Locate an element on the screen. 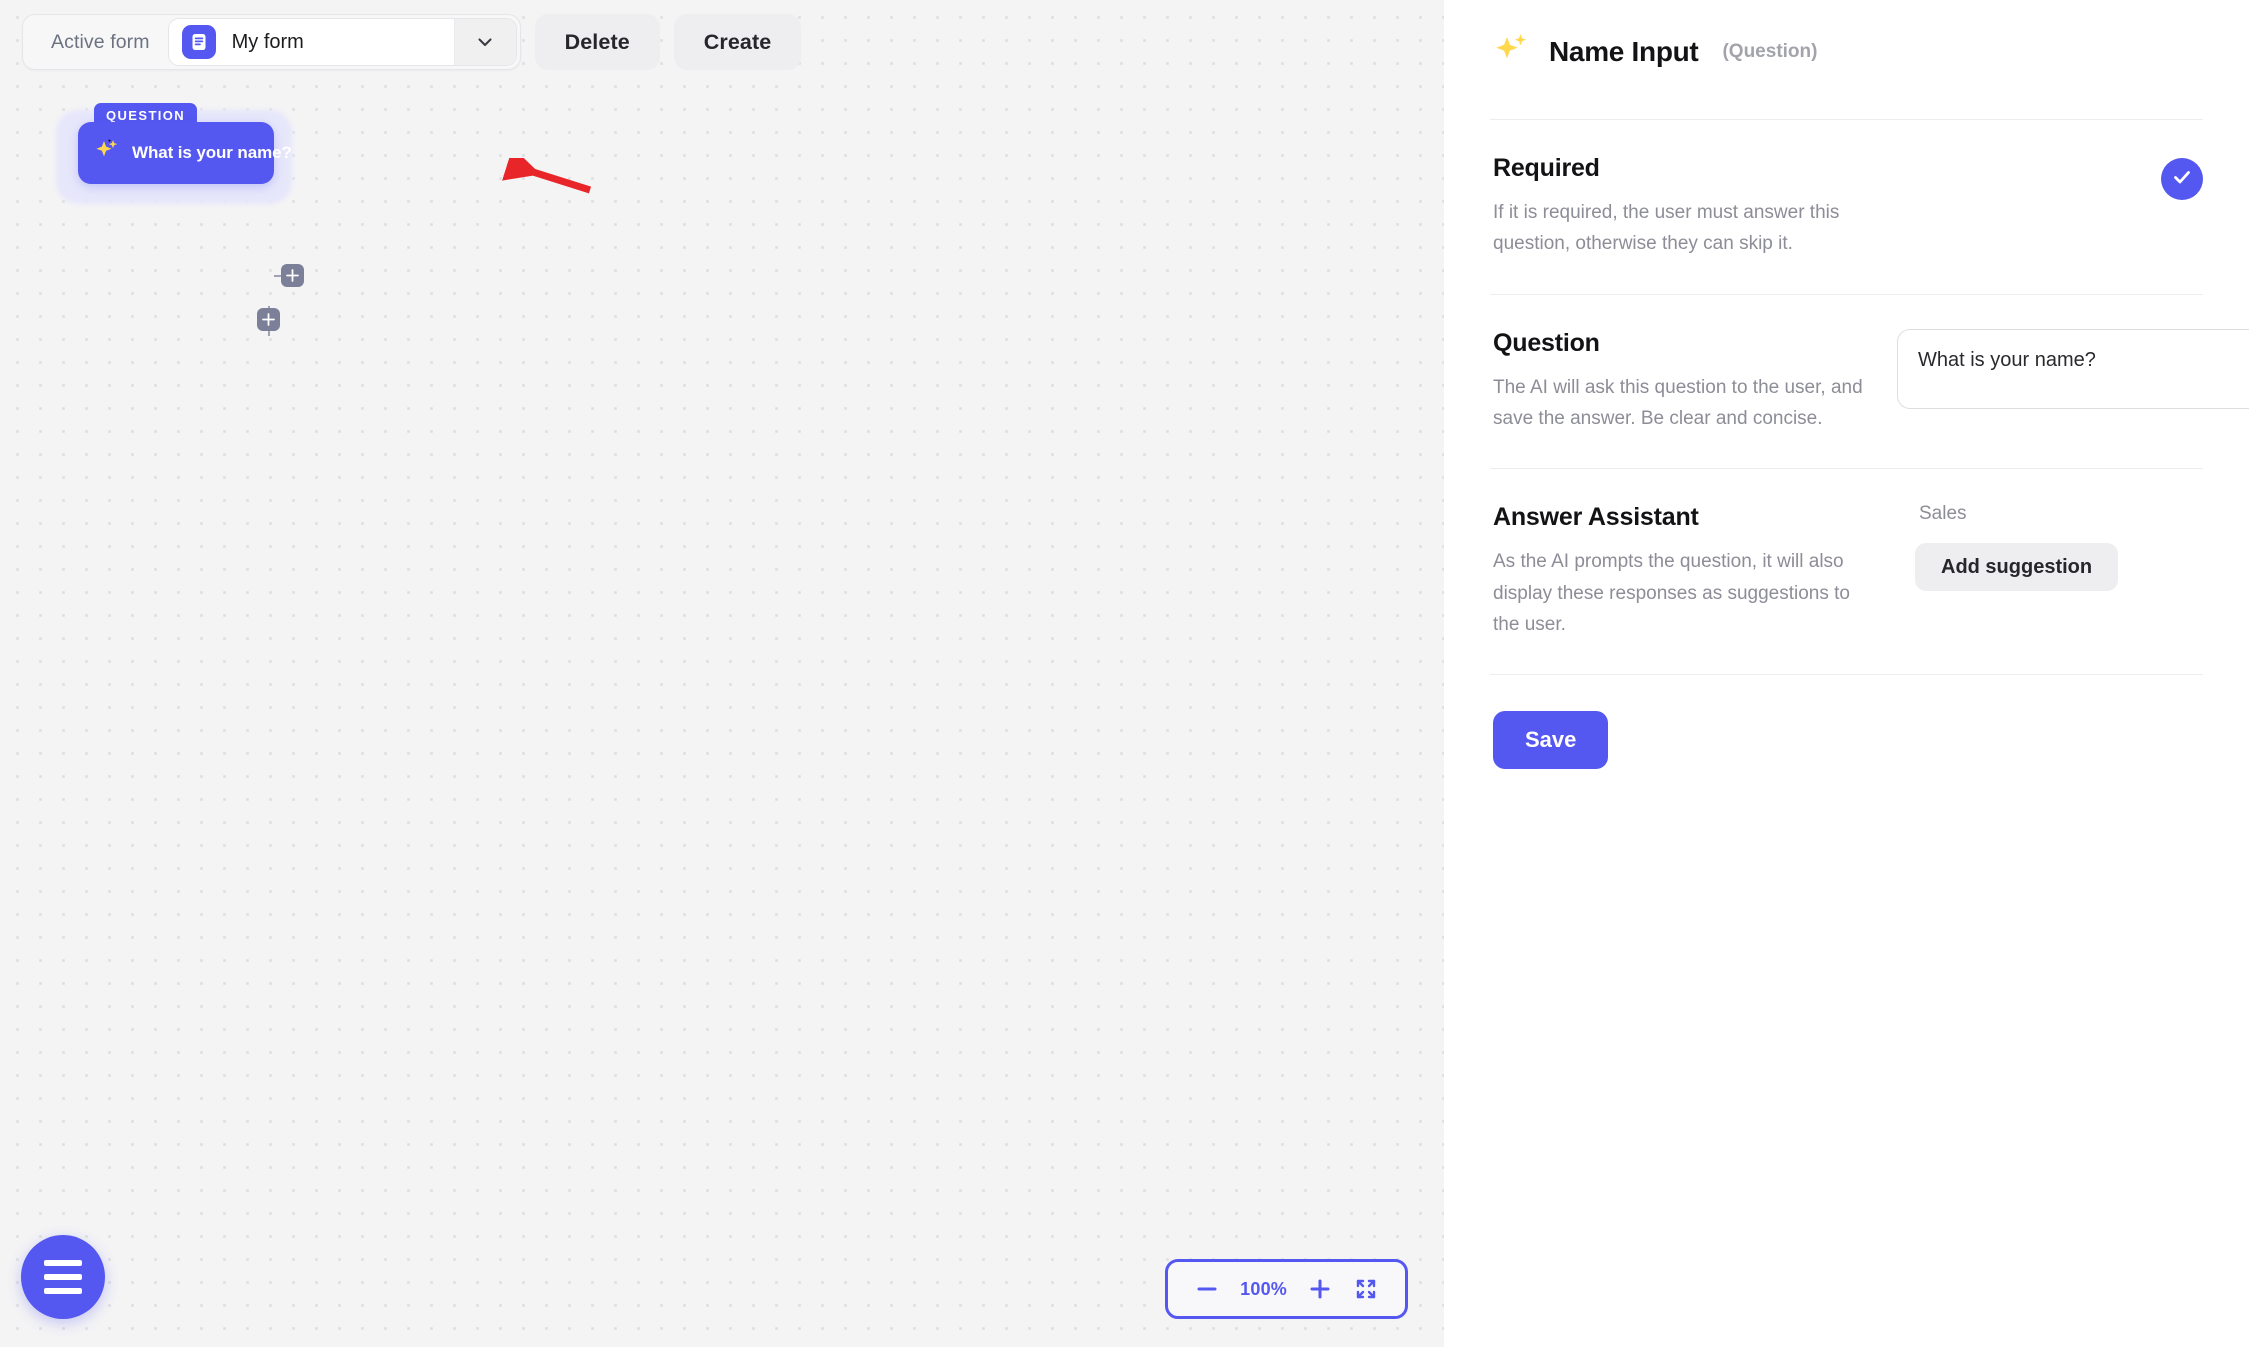 The width and height of the screenshot is (2249, 1347). check-icon is located at coordinates (2182, 179).